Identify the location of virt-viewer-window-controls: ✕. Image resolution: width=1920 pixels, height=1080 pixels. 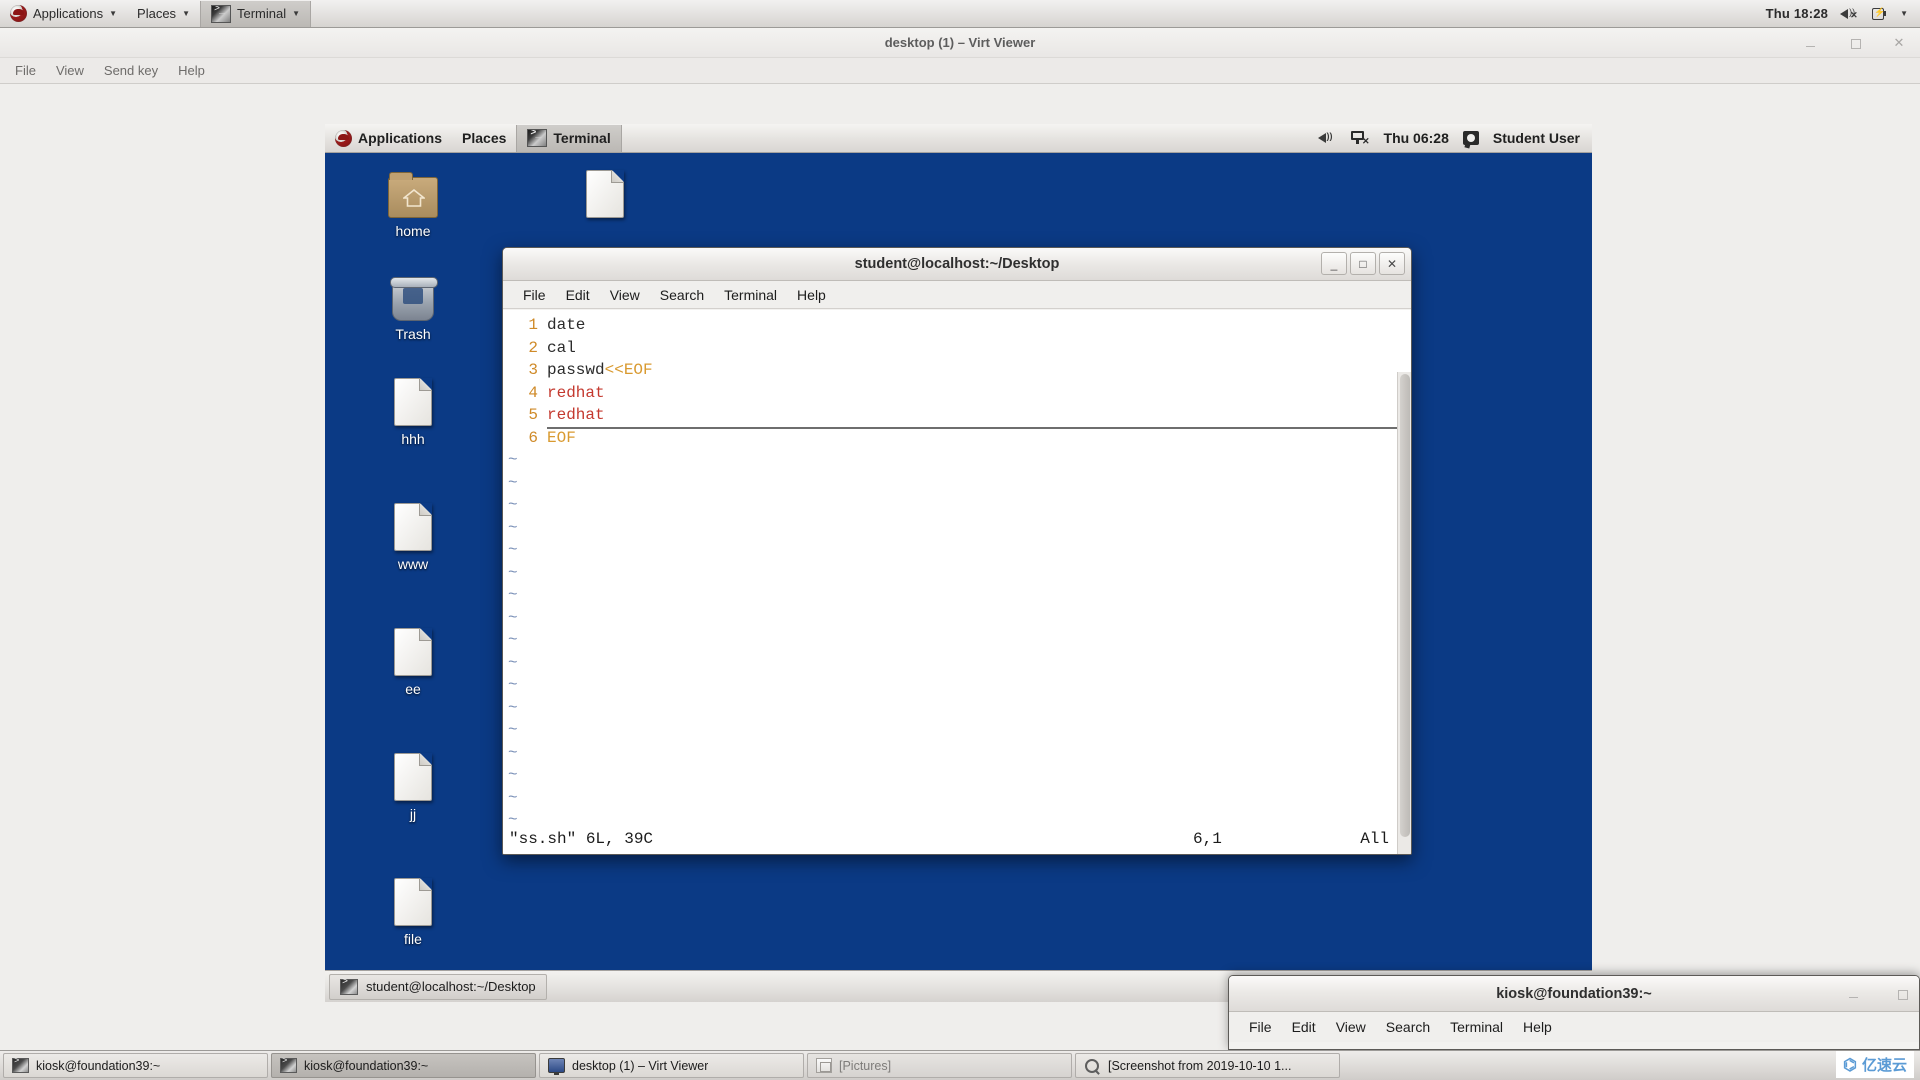
(1855, 43).